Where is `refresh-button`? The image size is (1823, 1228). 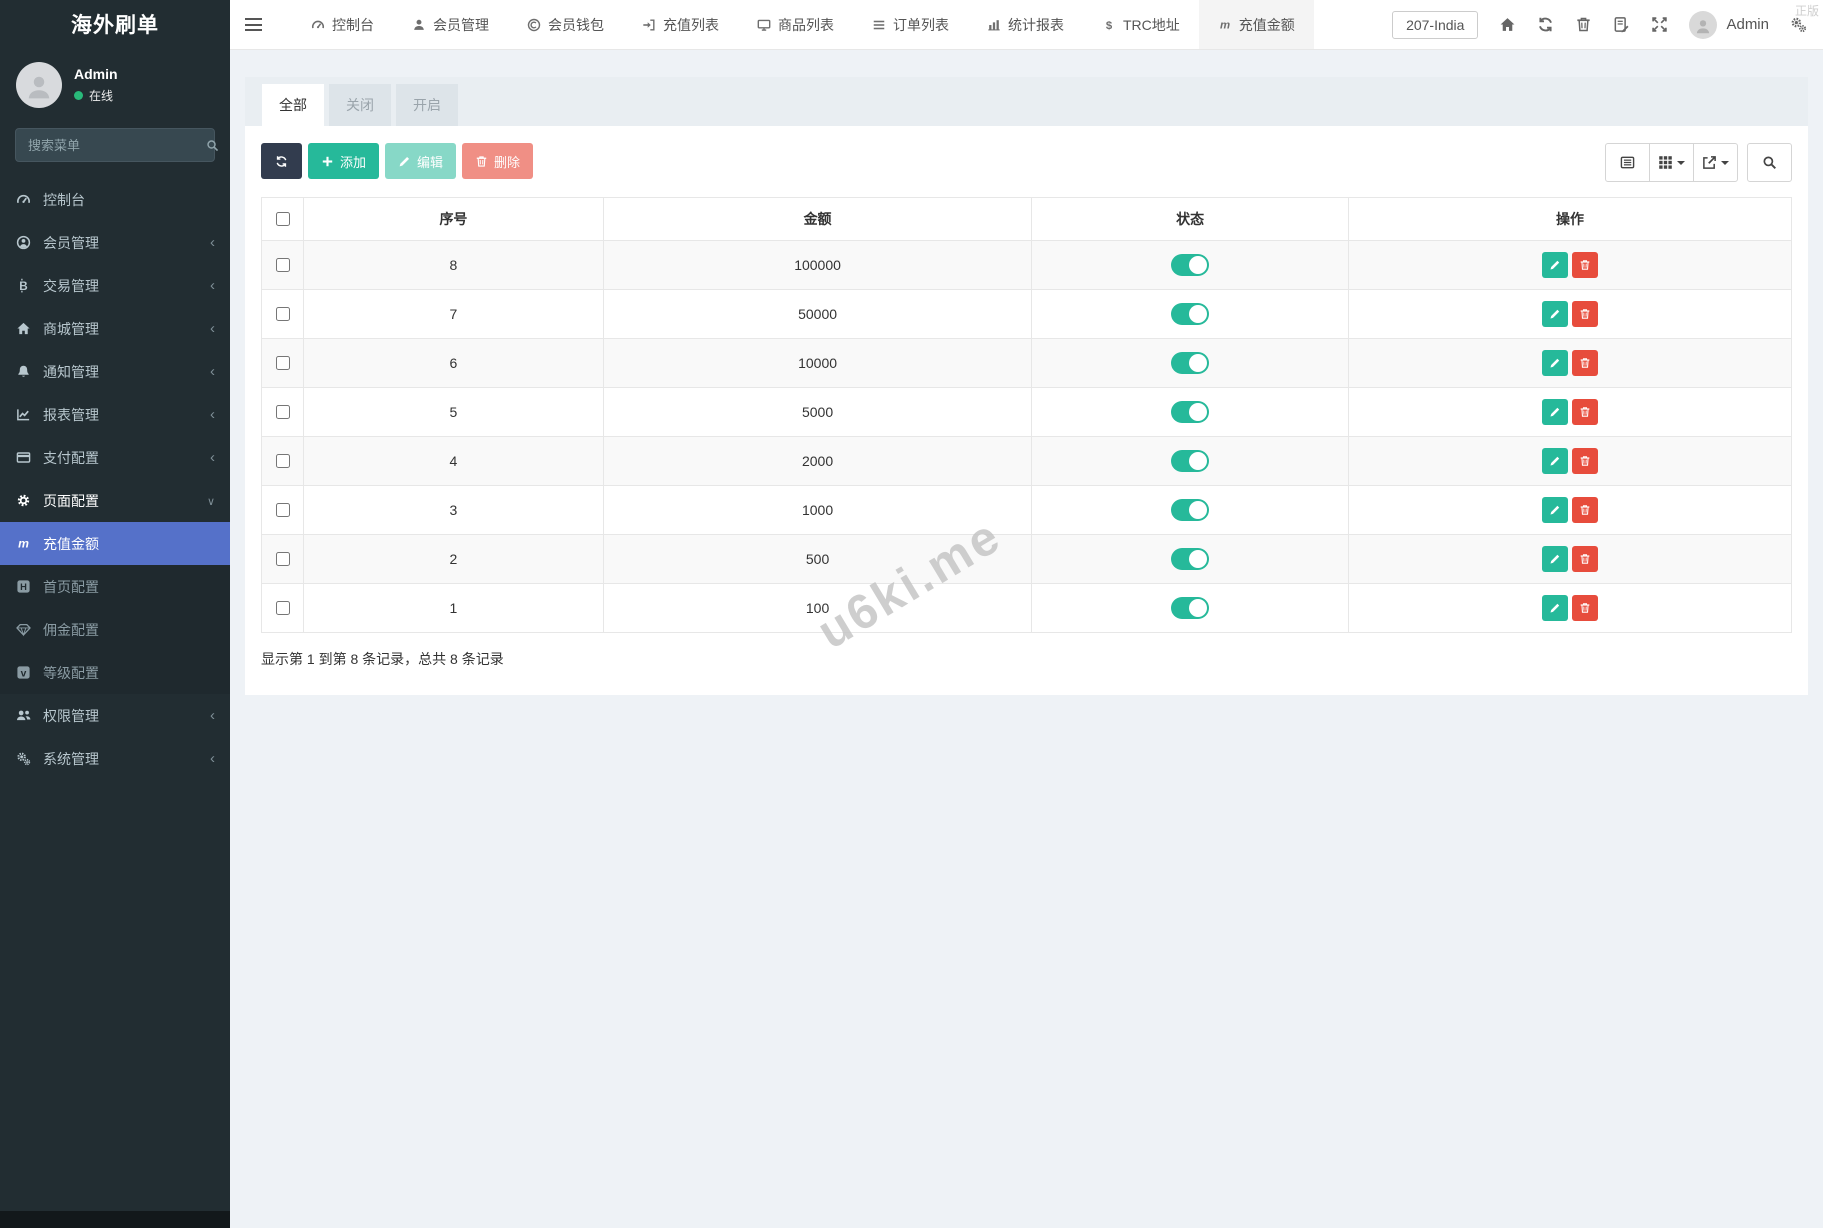
refresh-button is located at coordinates (281, 161).